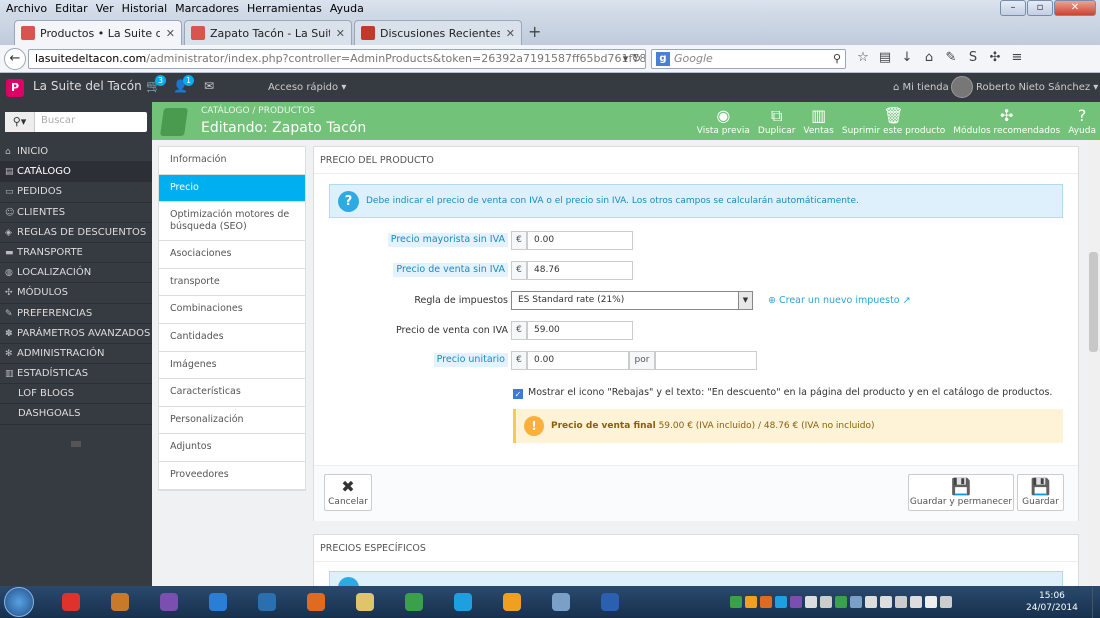  Describe the element at coordinates (232, 393) in the screenshot. I see `product-tab: Características` at that location.